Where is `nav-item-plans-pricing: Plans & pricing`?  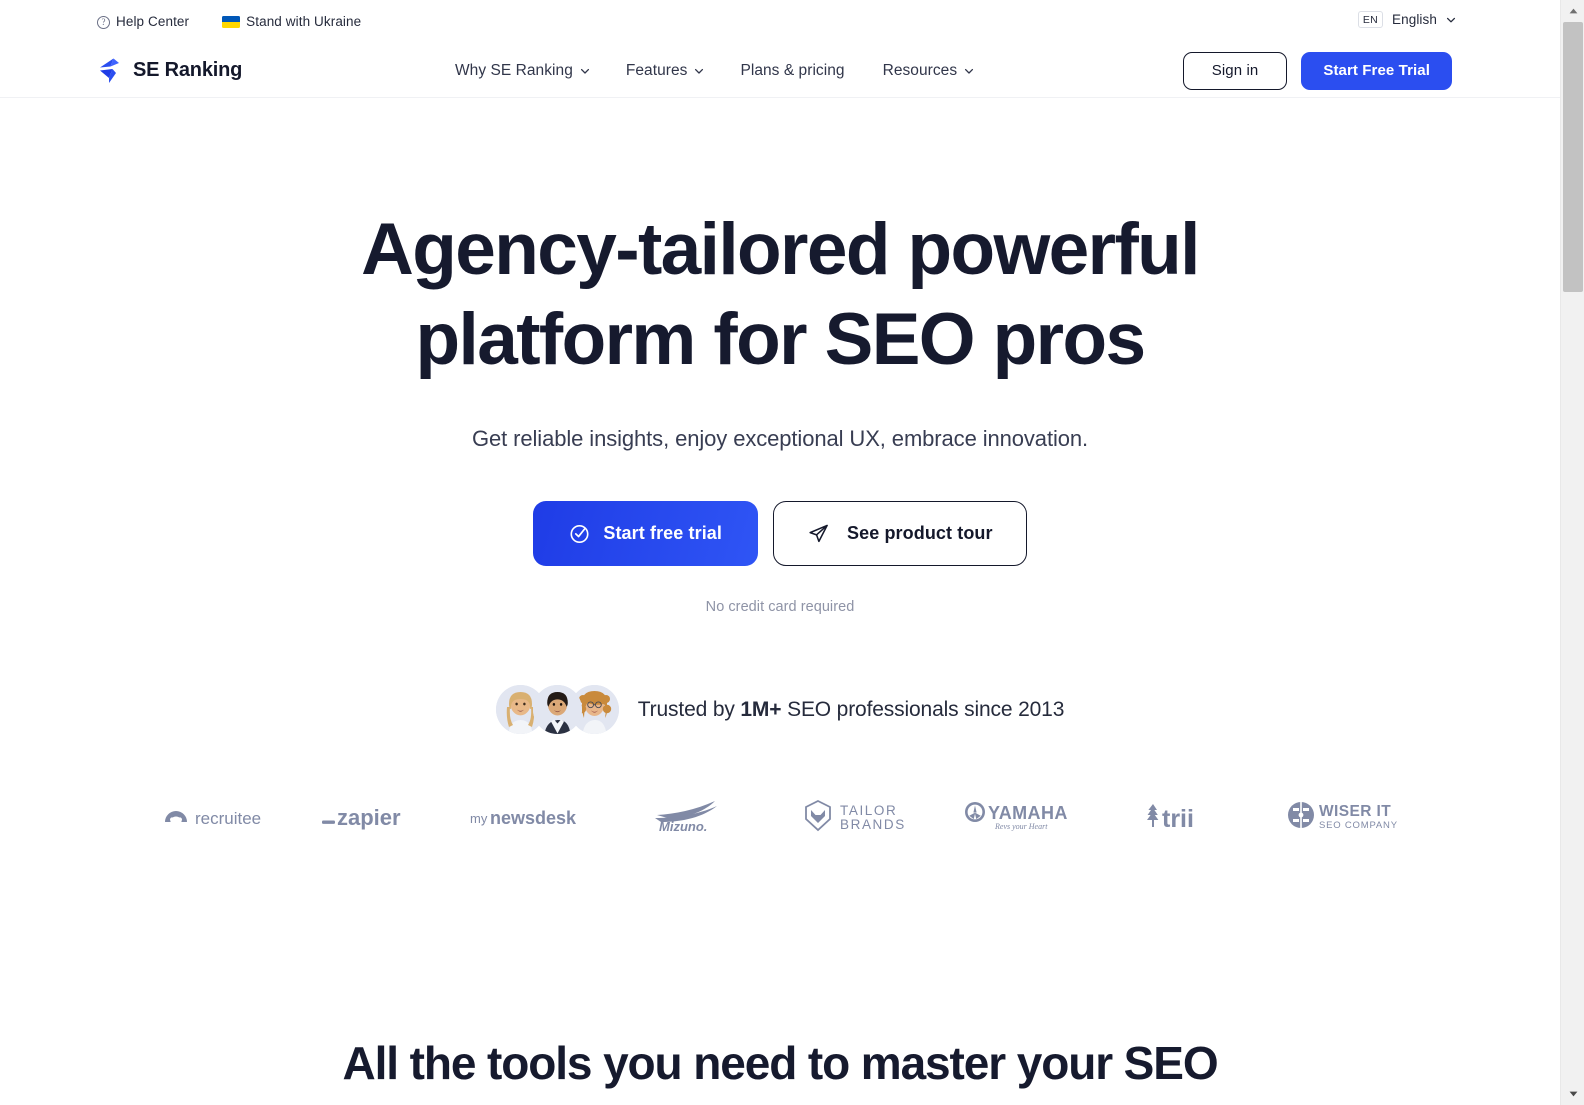 nav-item-plans-pricing: Plans & pricing is located at coordinates (792, 71).